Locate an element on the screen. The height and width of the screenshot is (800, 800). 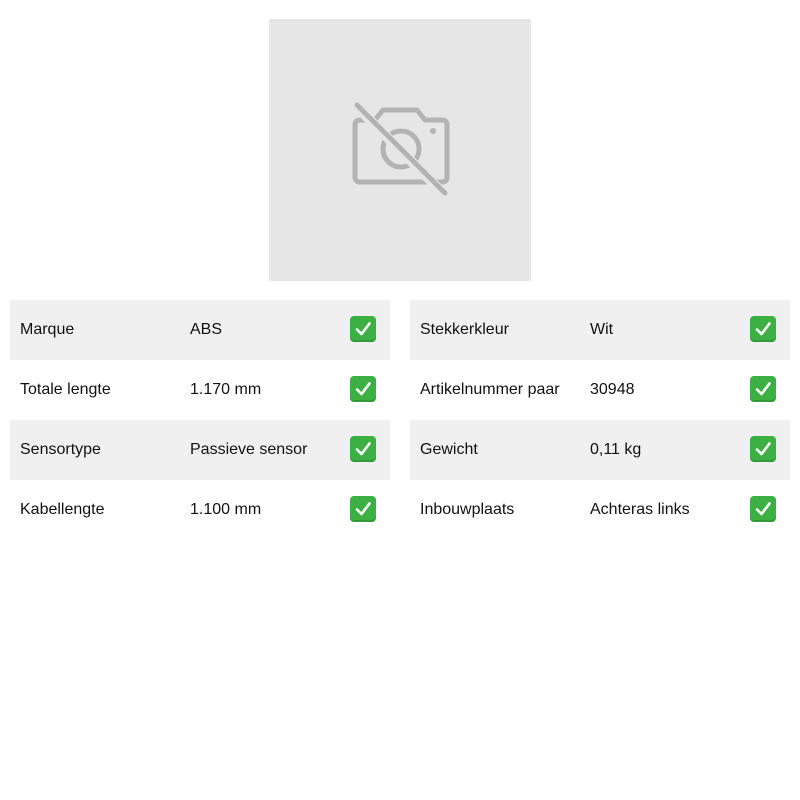
spec-row: Sensortype Passieve sensor is located at coordinates (200, 450).